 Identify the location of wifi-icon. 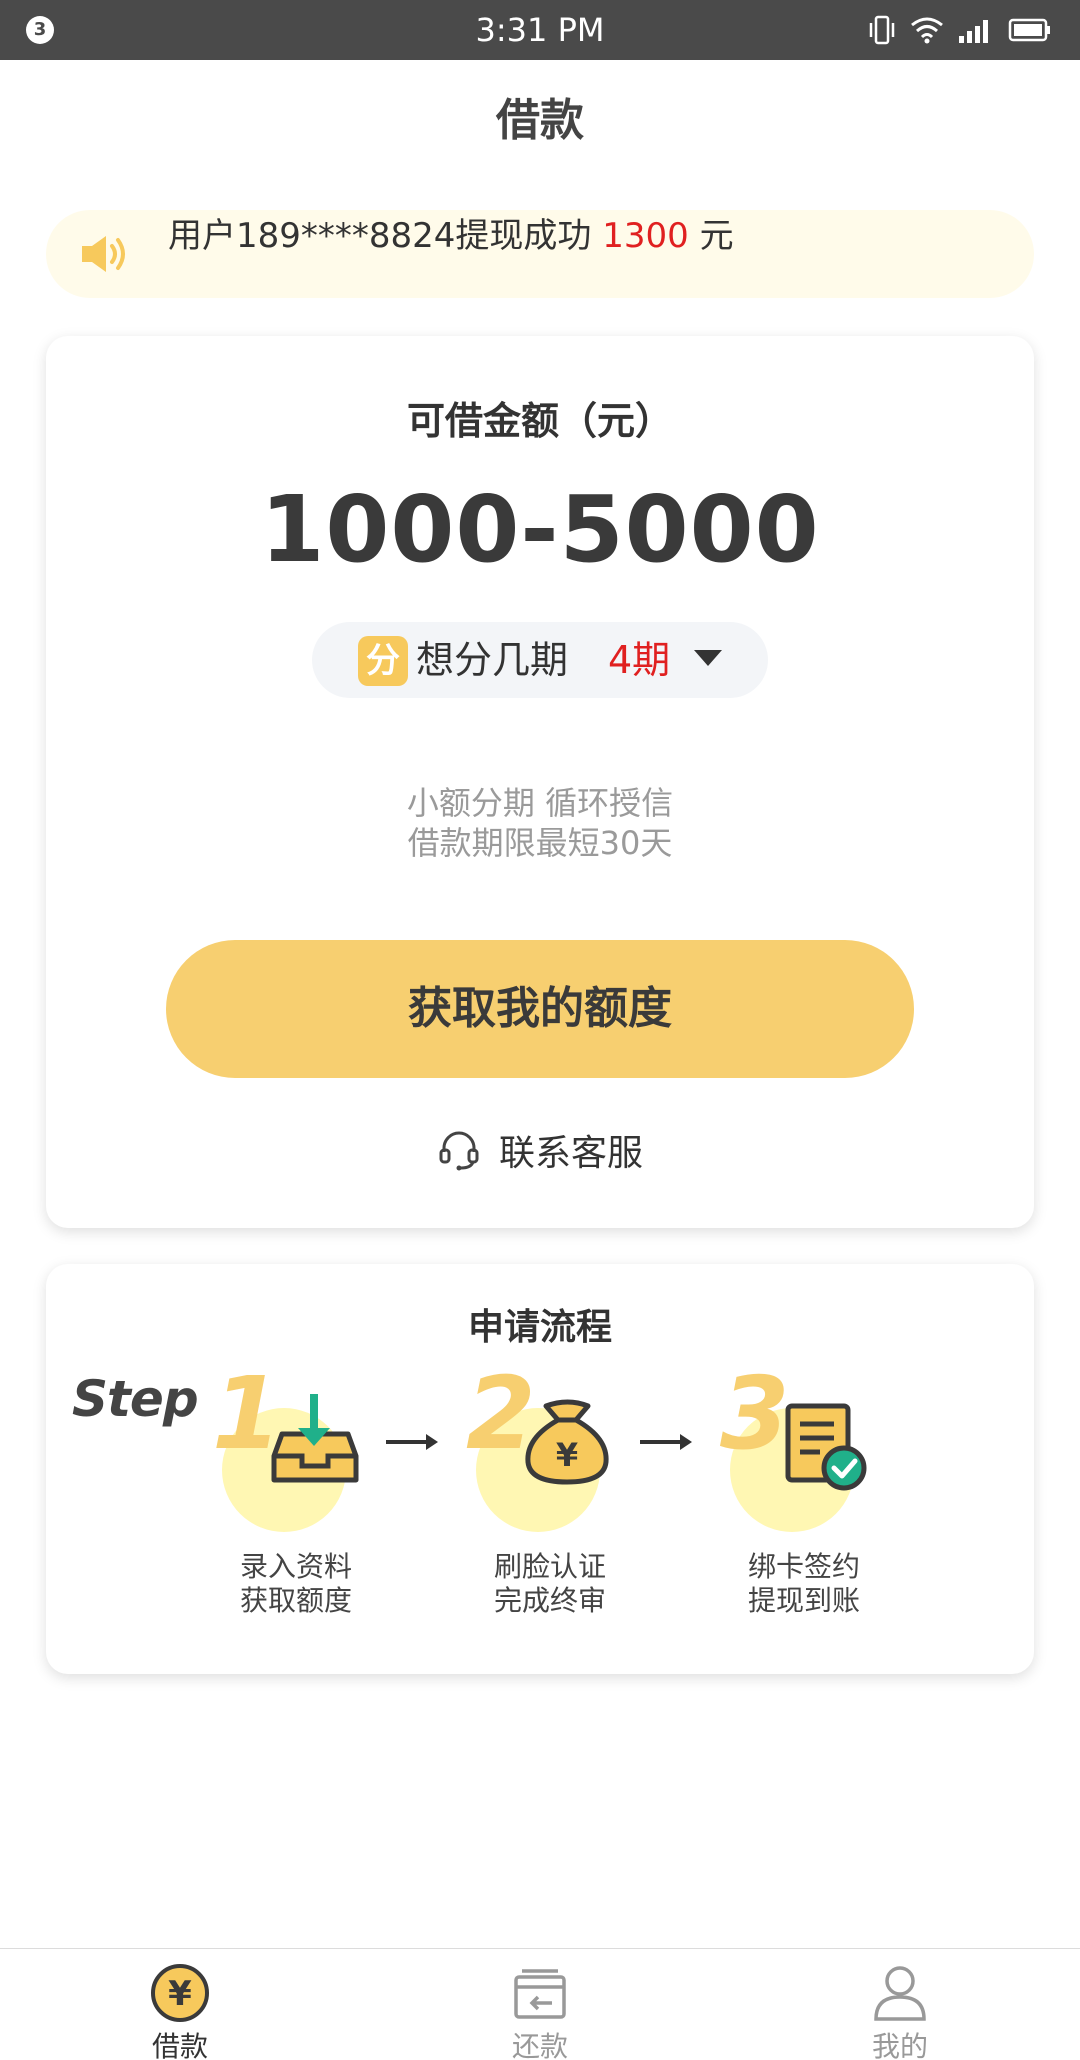
(927, 30).